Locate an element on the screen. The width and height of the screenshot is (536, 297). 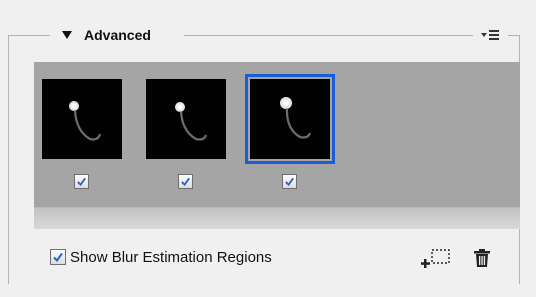
panel-menu-icon is located at coordinates (490, 35).